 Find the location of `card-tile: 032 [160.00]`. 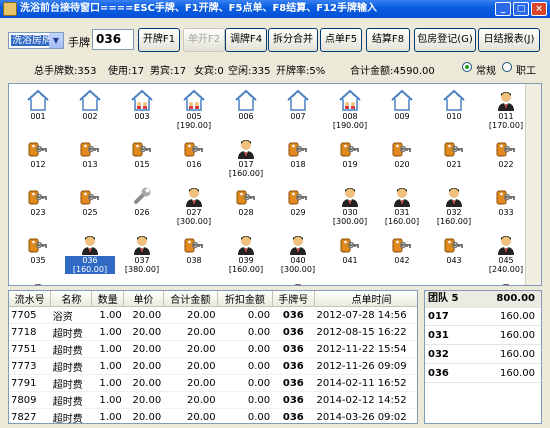

card-tile: 032 [160.00] is located at coordinates (454, 206).